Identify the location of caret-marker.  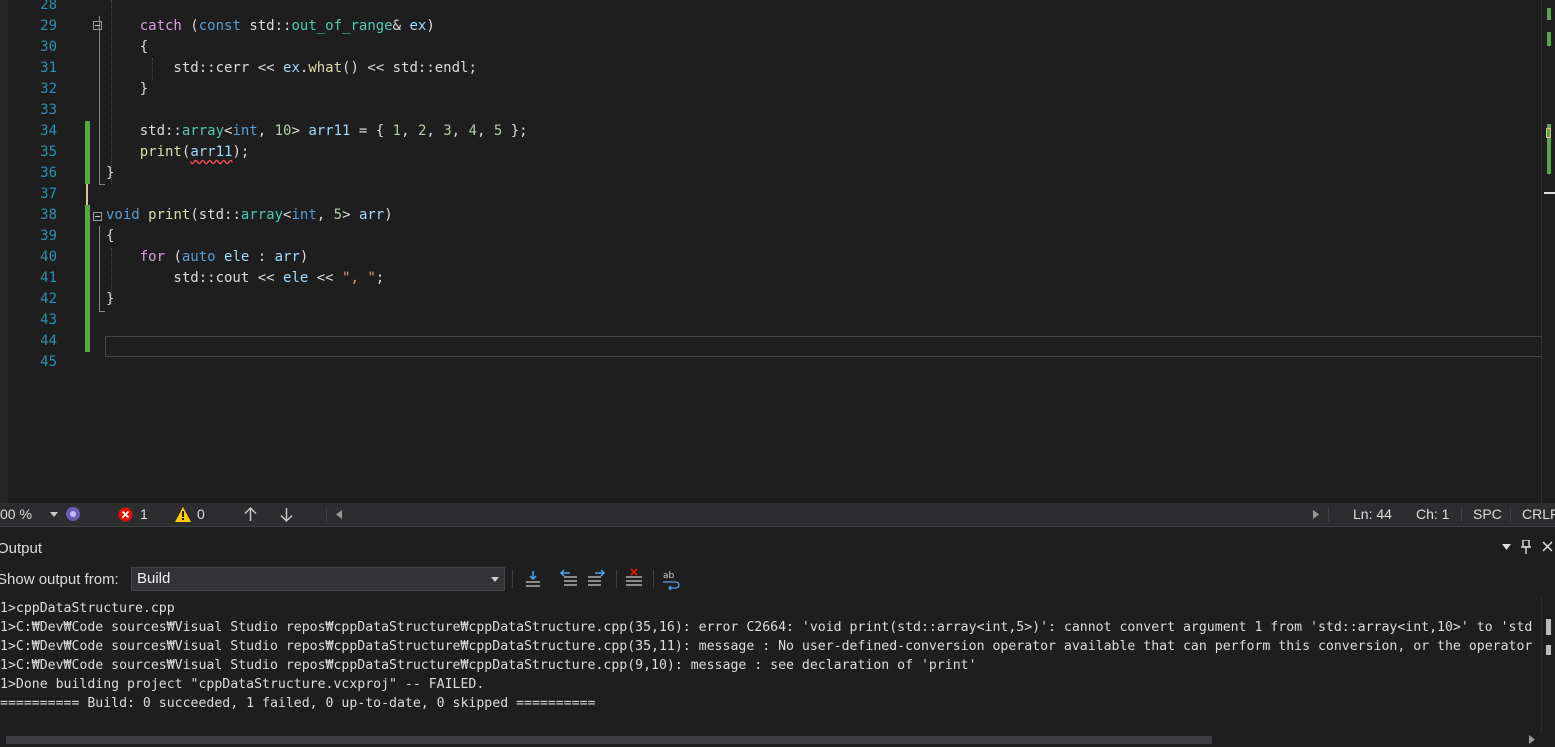
(1548, 133).